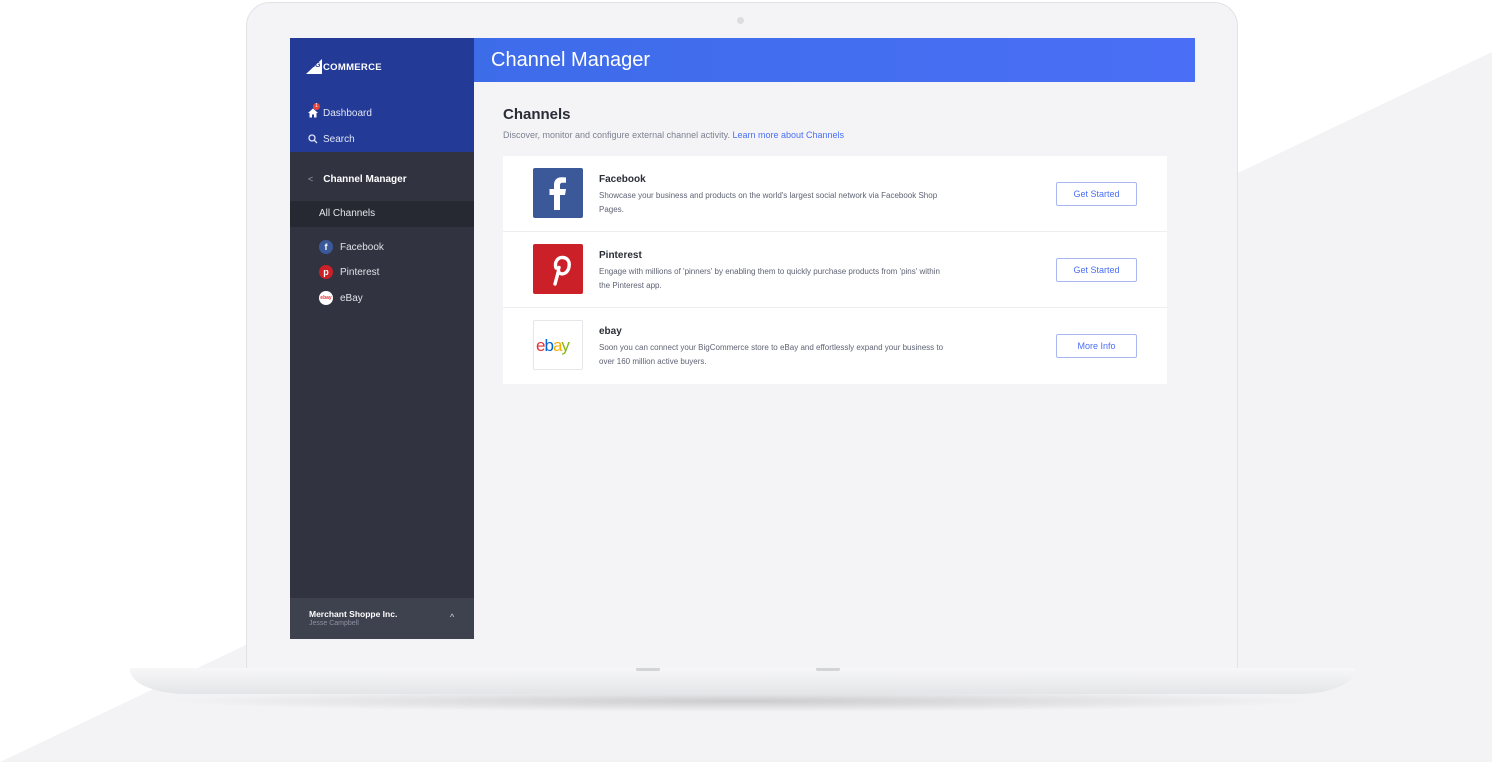  Describe the element at coordinates (740, 20) in the screenshot. I see `camera-icon` at that location.